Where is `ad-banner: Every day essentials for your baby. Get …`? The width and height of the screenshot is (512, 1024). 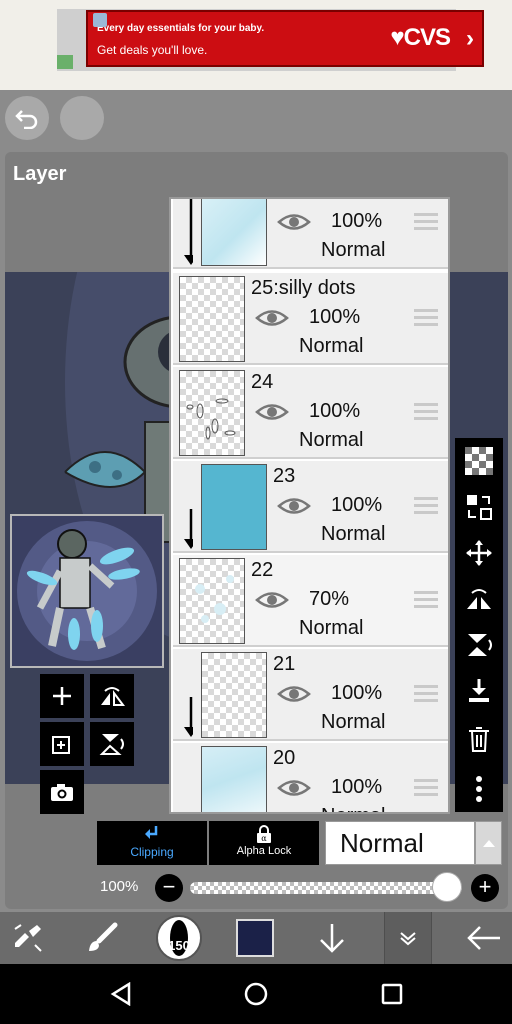 ad-banner: Every day essentials for your baby. Get … is located at coordinates (270, 40).